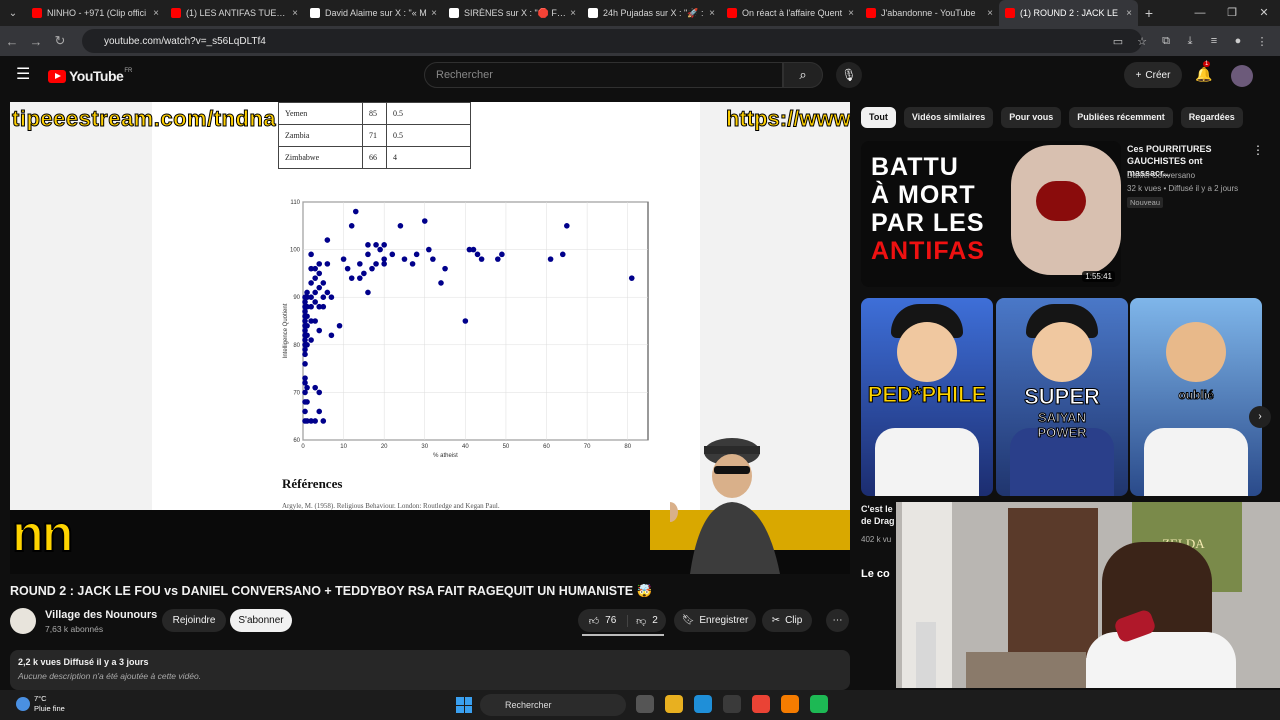 The image size is (1280, 720). Describe the element at coordinates (475, 321) in the screenshot. I see `plot-area` at that location.